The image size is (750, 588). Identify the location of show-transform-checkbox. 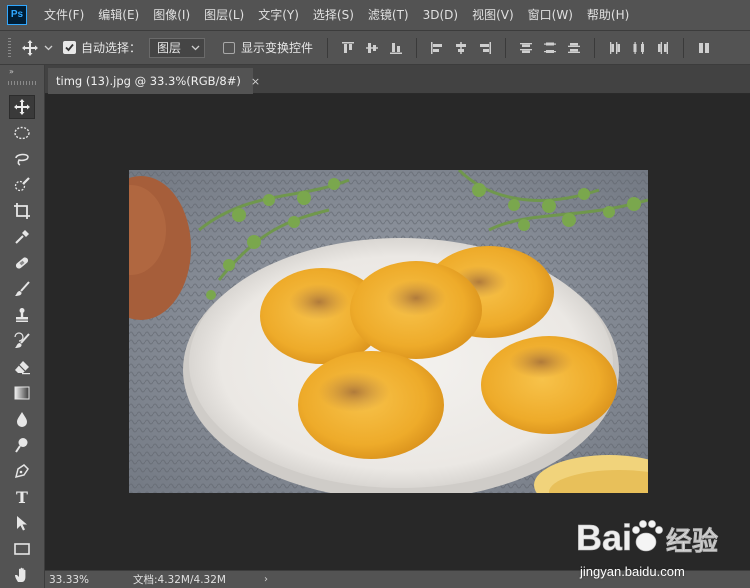
(229, 47).